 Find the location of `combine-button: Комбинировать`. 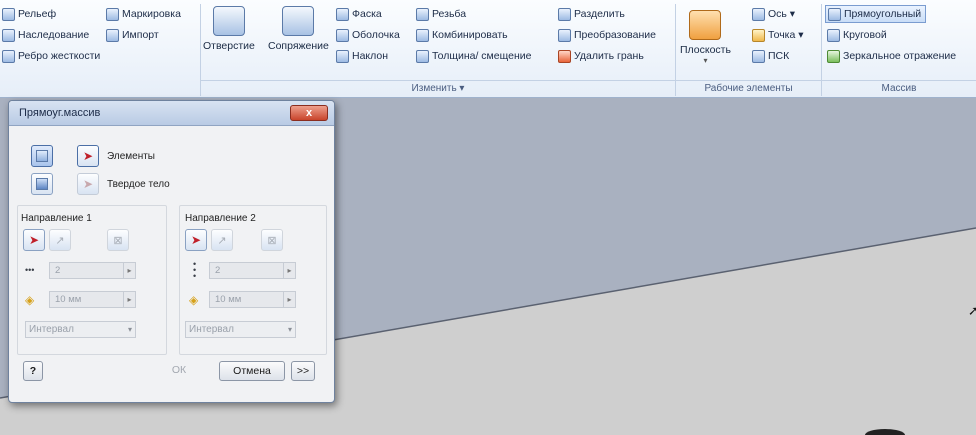

combine-button: Комбинировать is located at coordinates (462, 35).